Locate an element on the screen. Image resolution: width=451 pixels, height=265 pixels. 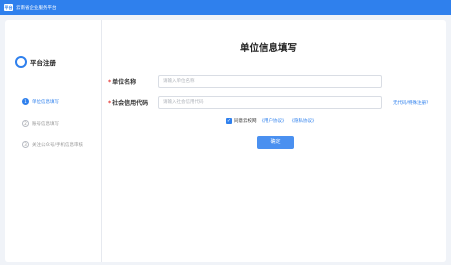
sidebar-heading-label: 平台注册 is located at coordinates (43, 63).